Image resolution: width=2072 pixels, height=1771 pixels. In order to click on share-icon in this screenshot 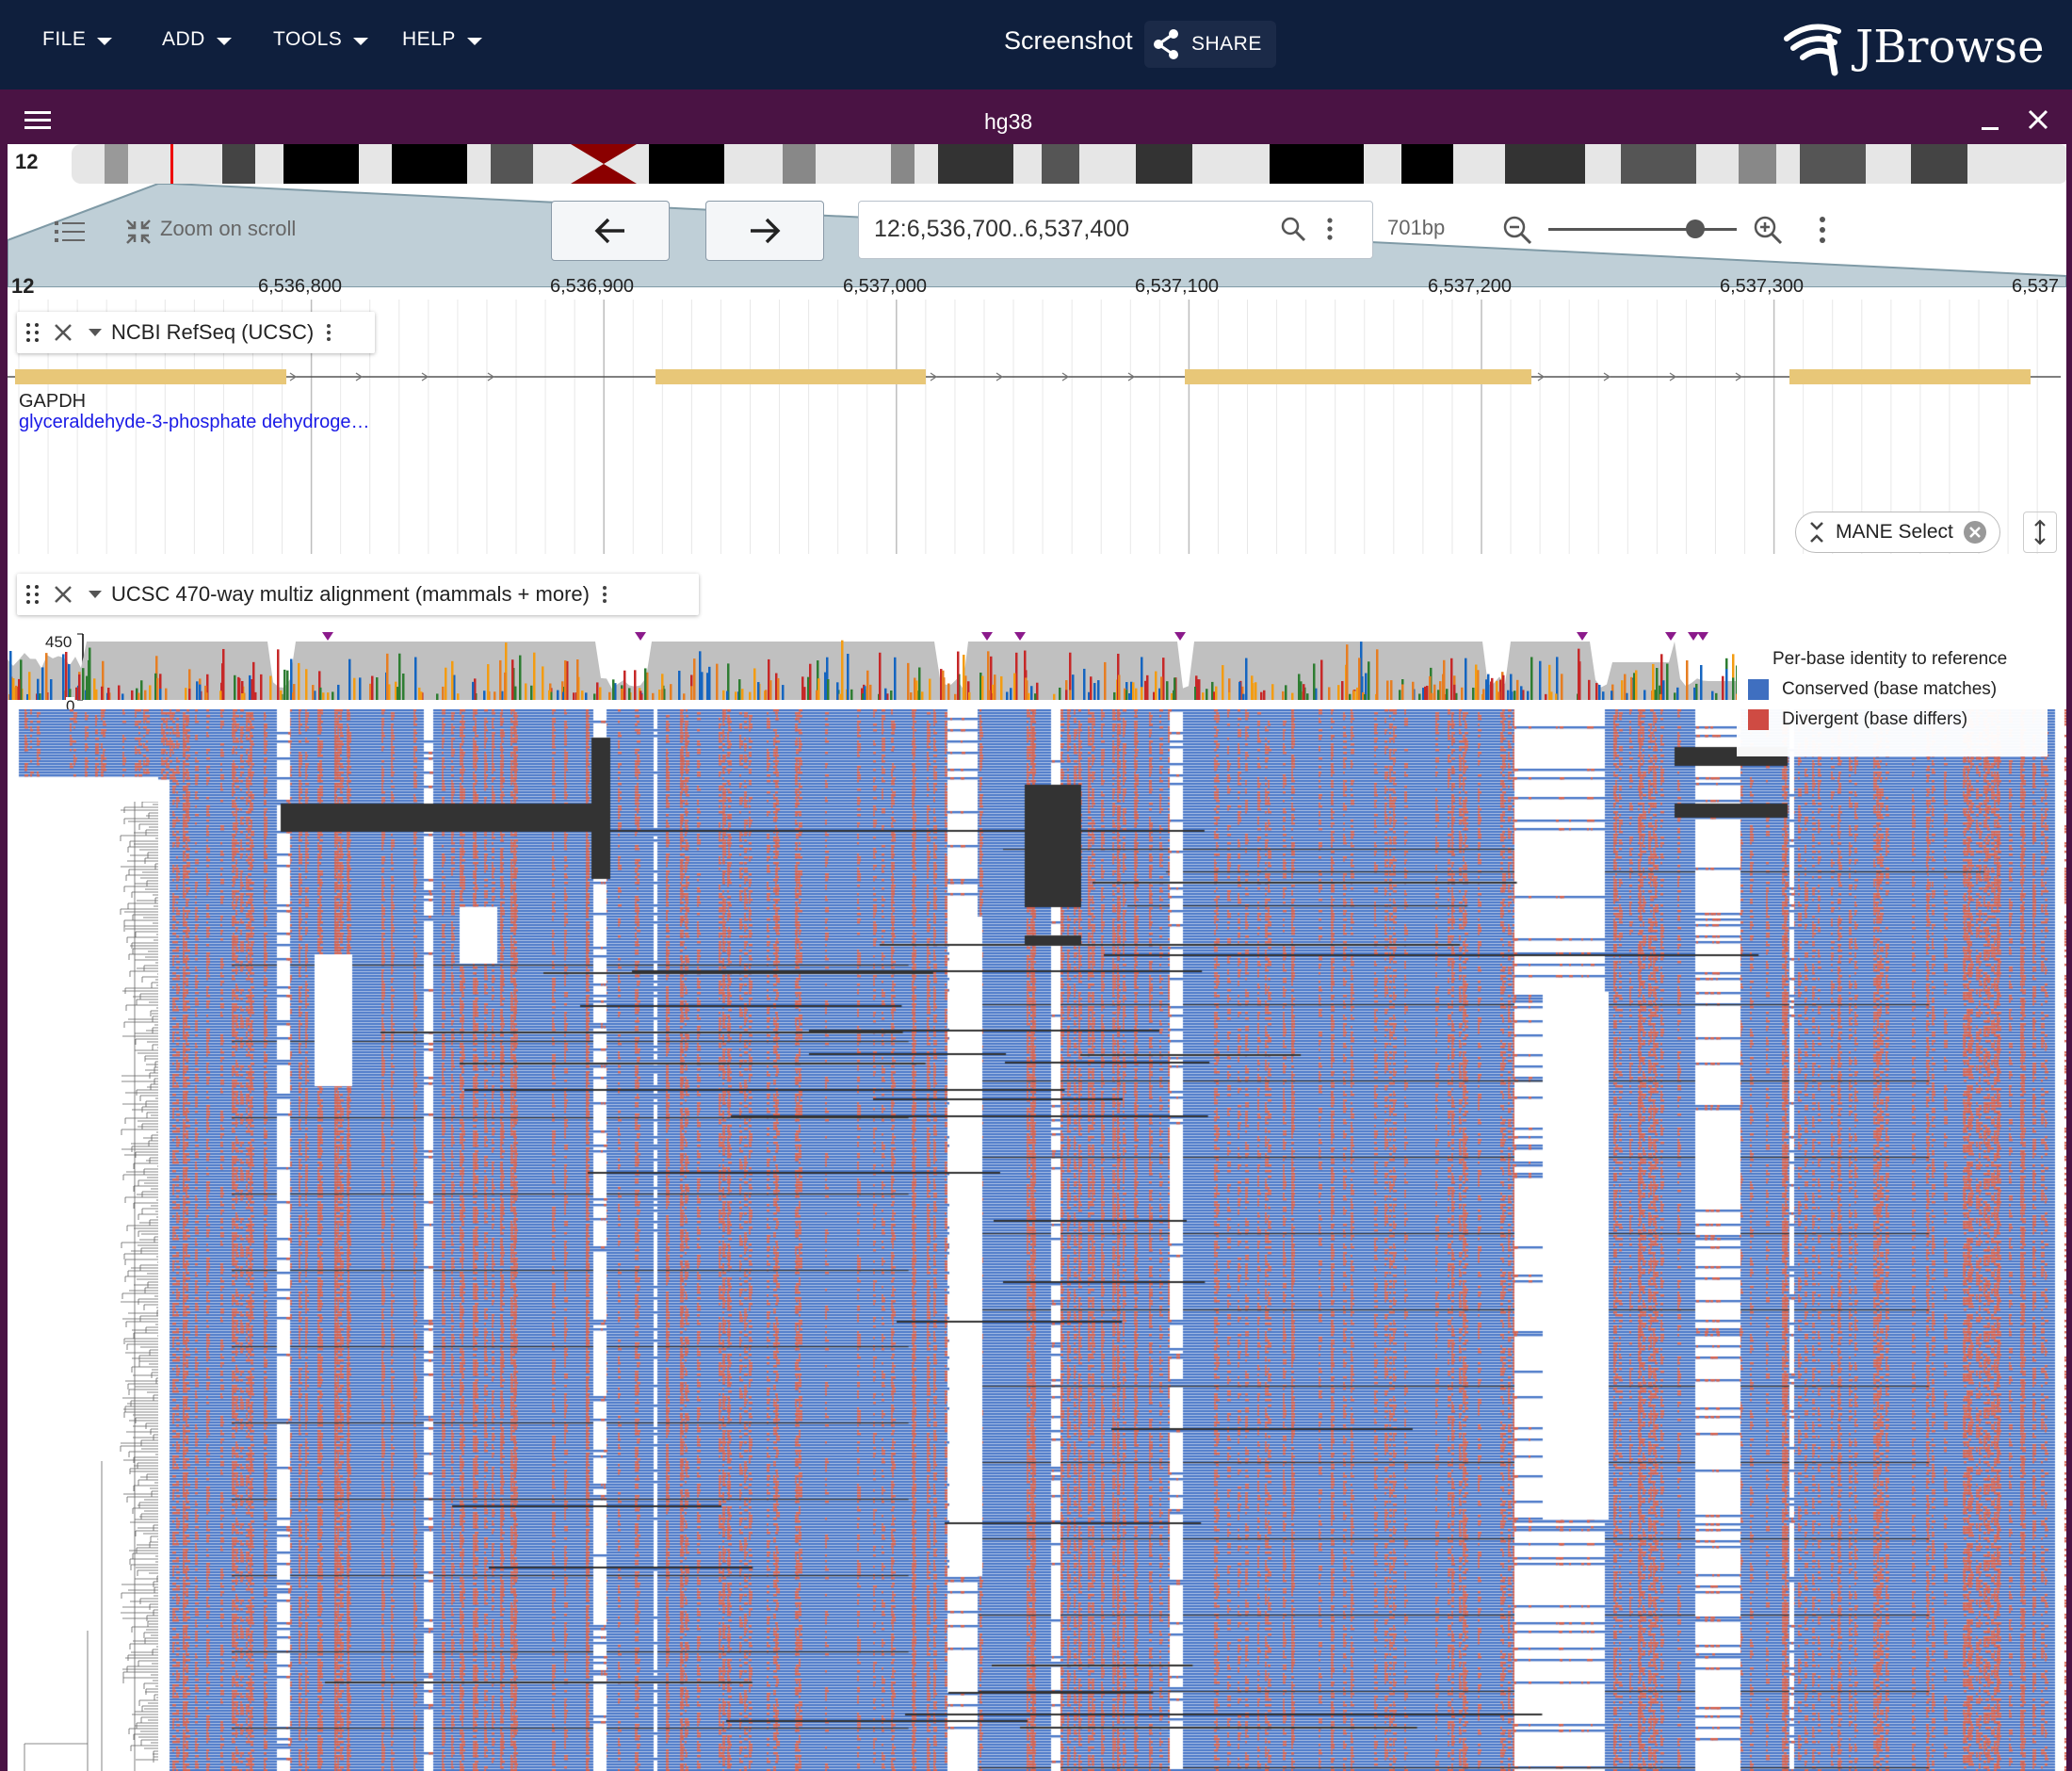, I will do `click(1166, 44)`.